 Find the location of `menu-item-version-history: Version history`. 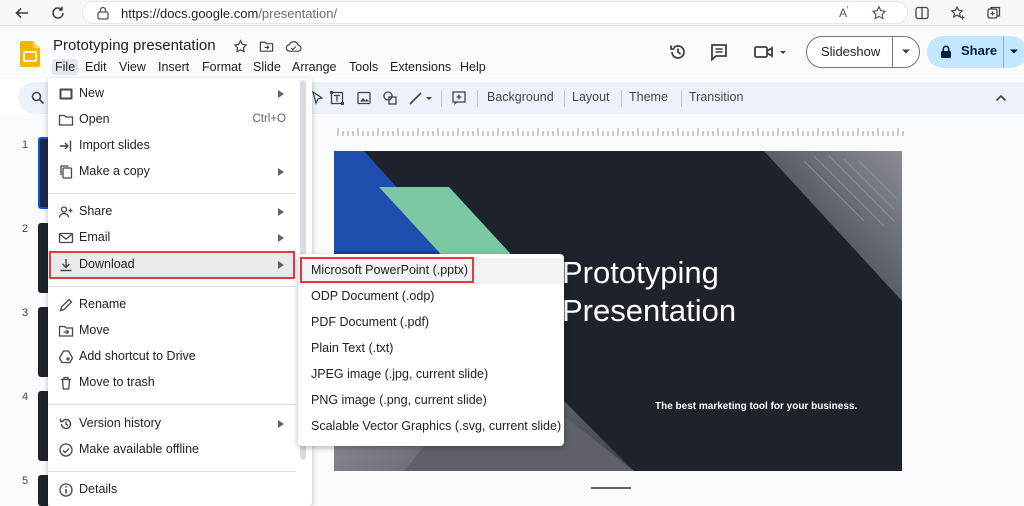

menu-item-version-history: Version history is located at coordinates (172, 424).